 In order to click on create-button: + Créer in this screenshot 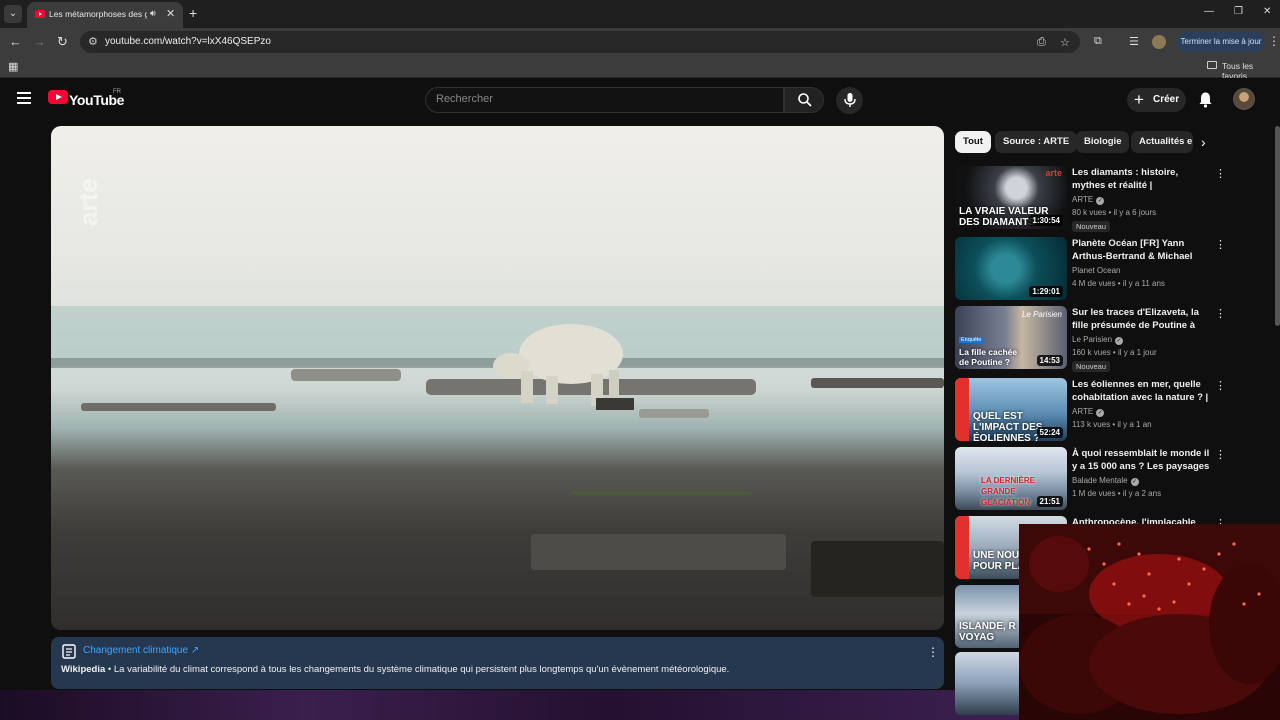, I will do `click(1156, 100)`.